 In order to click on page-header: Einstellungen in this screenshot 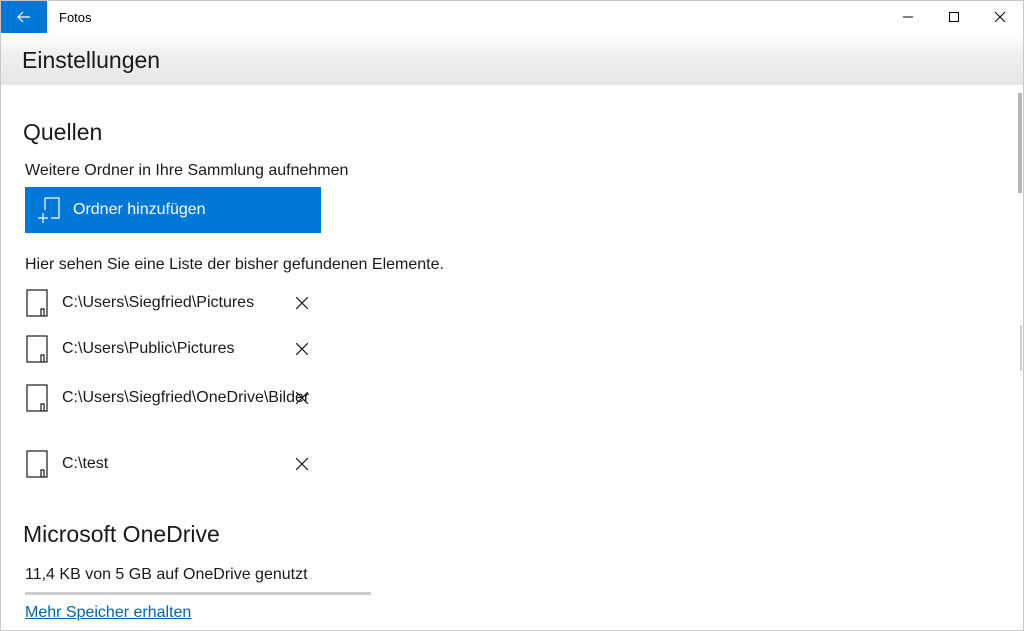, I will do `click(512, 59)`.